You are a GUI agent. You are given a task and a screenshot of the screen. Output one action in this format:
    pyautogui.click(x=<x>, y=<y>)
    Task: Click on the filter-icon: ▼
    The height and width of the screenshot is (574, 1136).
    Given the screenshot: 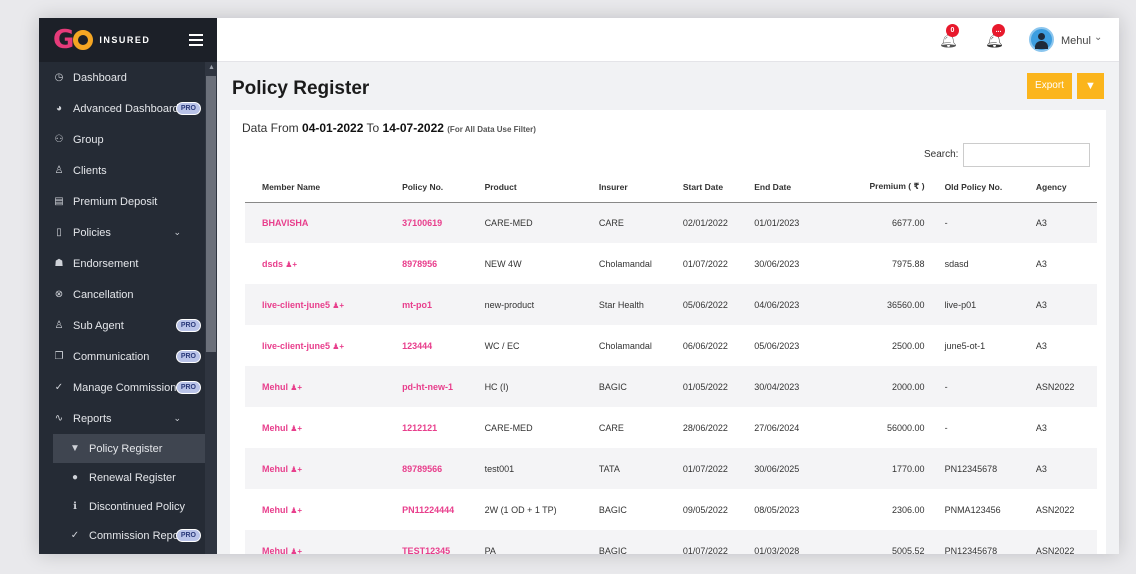 What is the action you would take?
    pyautogui.click(x=1090, y=86)
    